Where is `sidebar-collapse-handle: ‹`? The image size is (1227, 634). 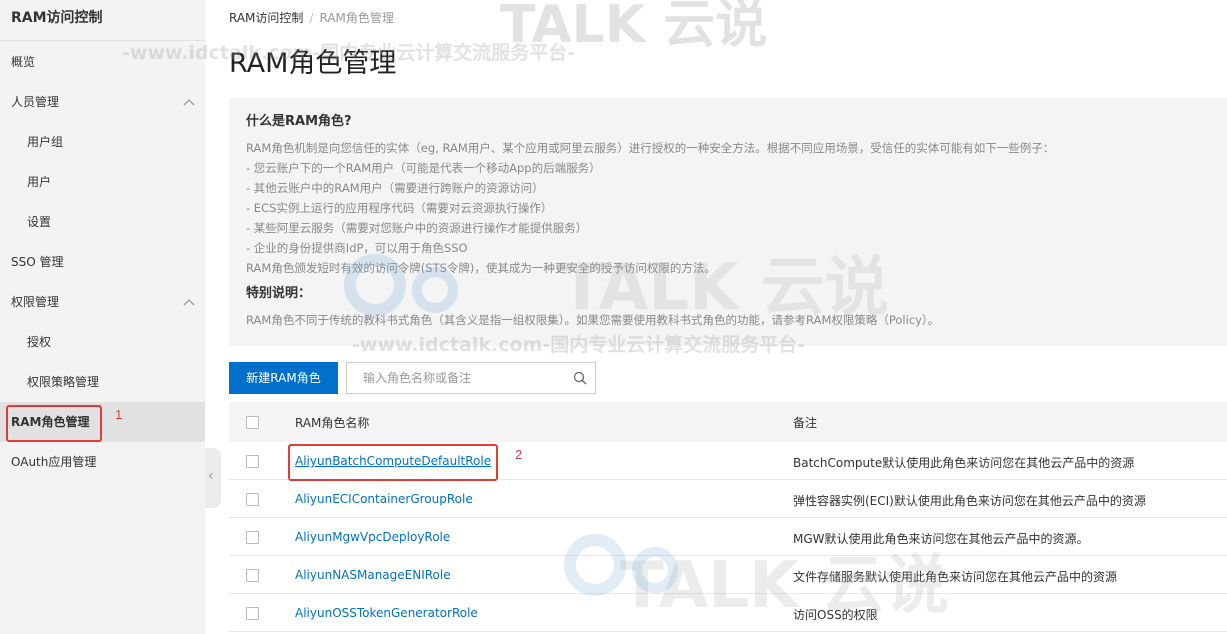
sidebar-collapse-handle: ‹ is located at coordinates (213, 478).